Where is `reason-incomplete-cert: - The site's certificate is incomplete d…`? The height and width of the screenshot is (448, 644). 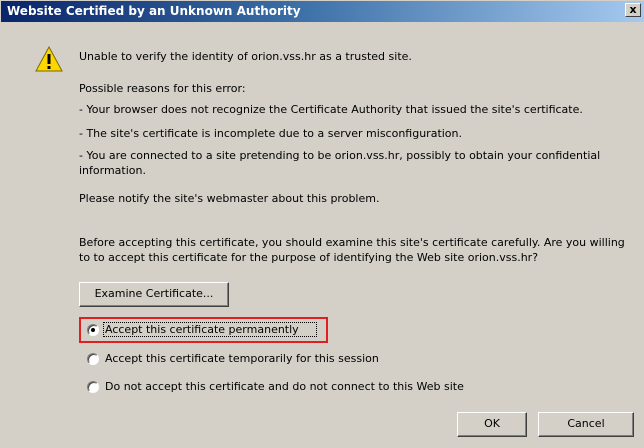
reason-incomplete-cert: - The site's certificate is incomplete d… is located at coordinates (271, 133).